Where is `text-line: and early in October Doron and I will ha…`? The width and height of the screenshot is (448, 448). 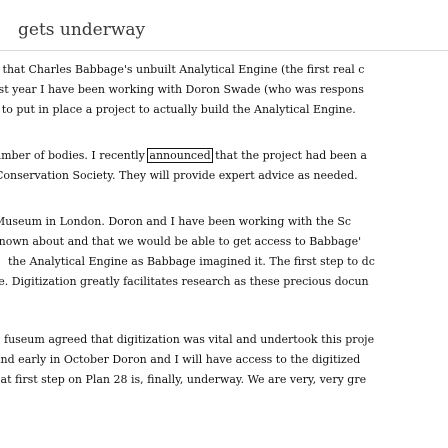 text-line: and early in October Doron and I will ha… is located at coordinates (180, 359).